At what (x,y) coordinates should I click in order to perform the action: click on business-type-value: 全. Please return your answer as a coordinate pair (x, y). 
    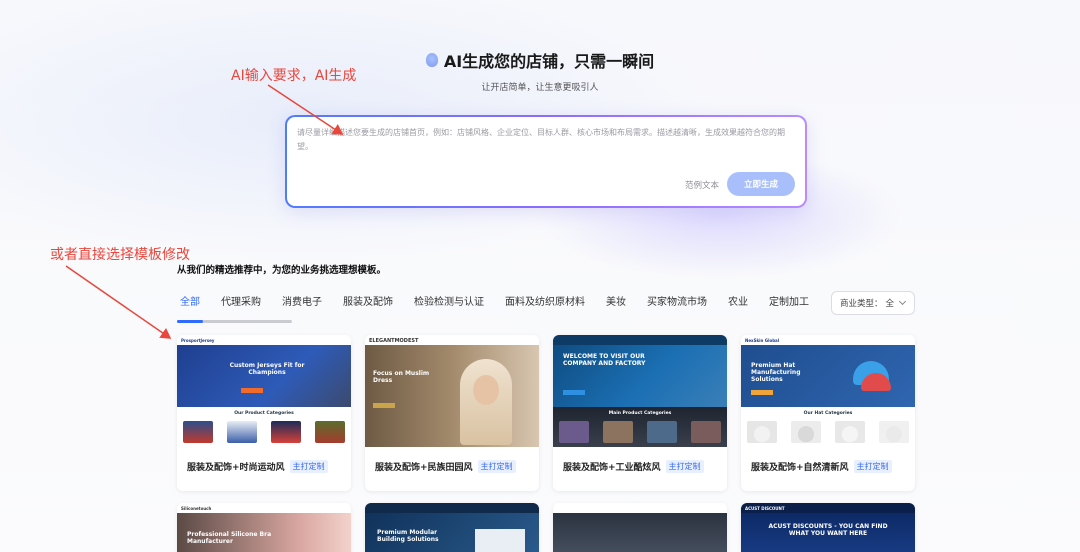
    Looking at the image, I should click on (890, 304).